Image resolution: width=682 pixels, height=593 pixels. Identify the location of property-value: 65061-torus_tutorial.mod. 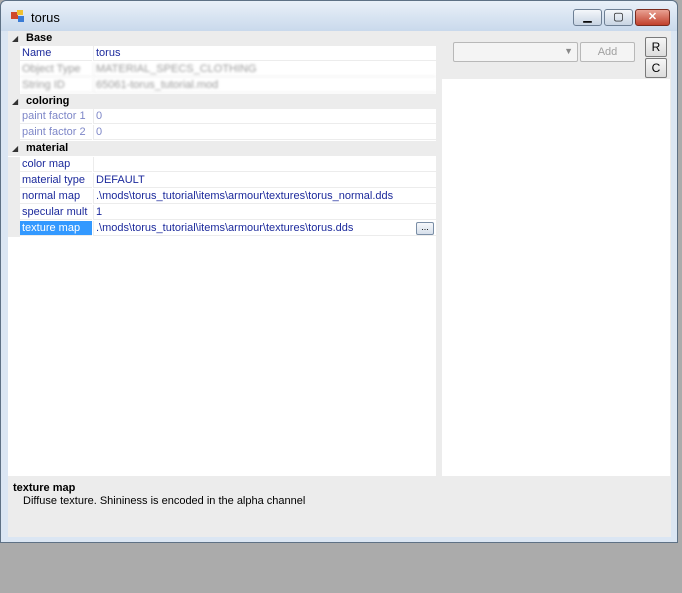
(264, 85).